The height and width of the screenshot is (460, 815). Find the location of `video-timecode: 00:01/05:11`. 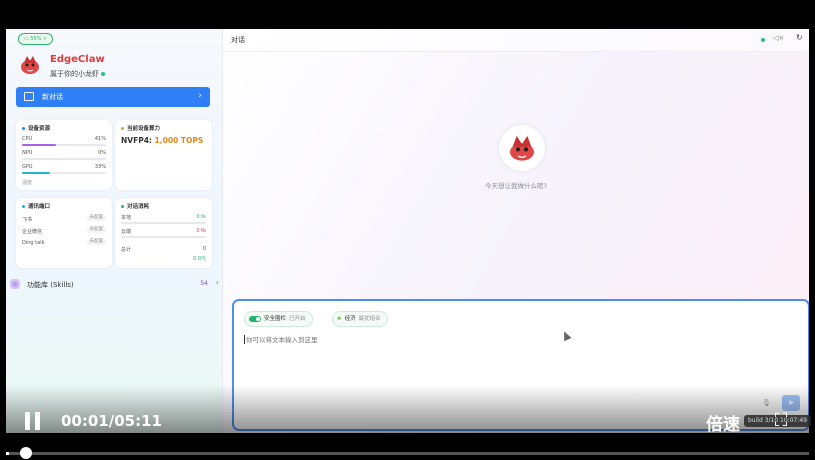

video-timecode: 00:01/05:11 is located at coordinates (111, 421).